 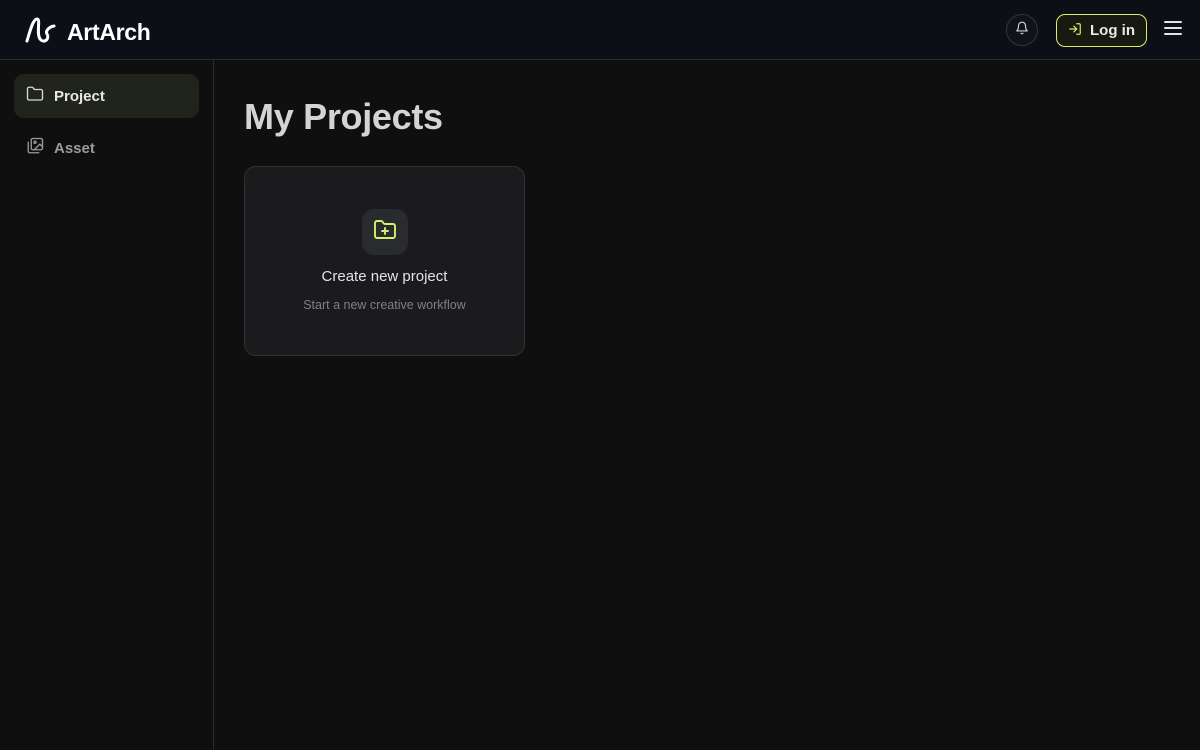 I want to click on hamburger-menu-icon, so click(x=1173, y=30).